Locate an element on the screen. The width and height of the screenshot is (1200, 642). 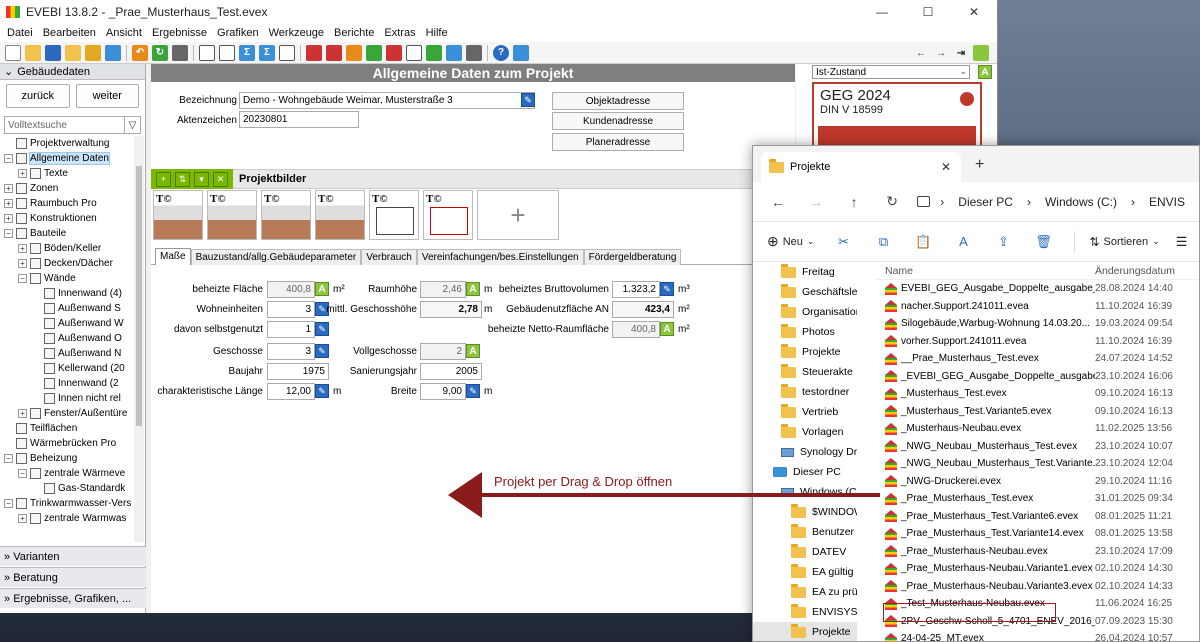
drag-drop-annotation: Projekt per Drag & Drop öffnen is located at coordinates (583, 481).